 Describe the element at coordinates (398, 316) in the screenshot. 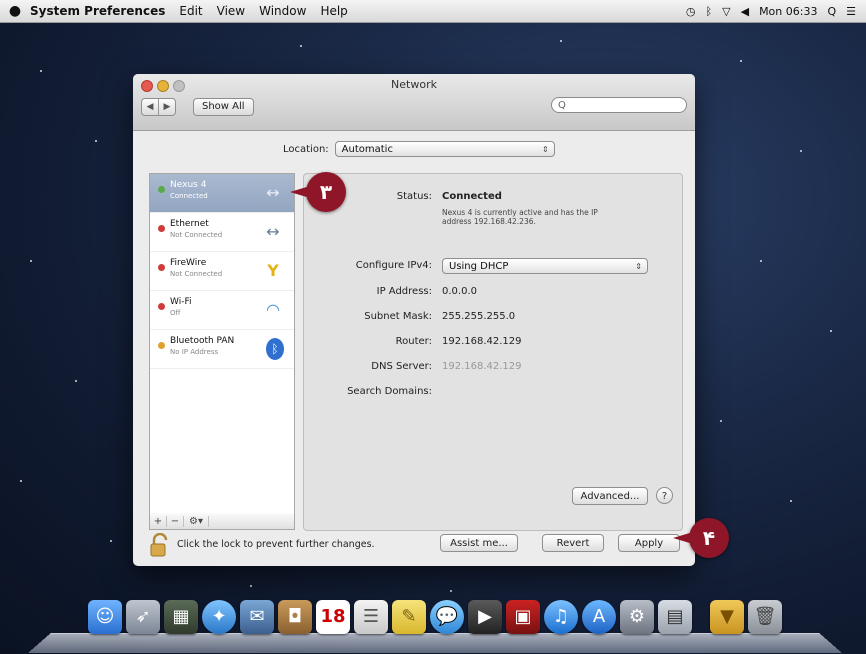

I see `subnet-mask-label: Subnet Mask:` at that location.